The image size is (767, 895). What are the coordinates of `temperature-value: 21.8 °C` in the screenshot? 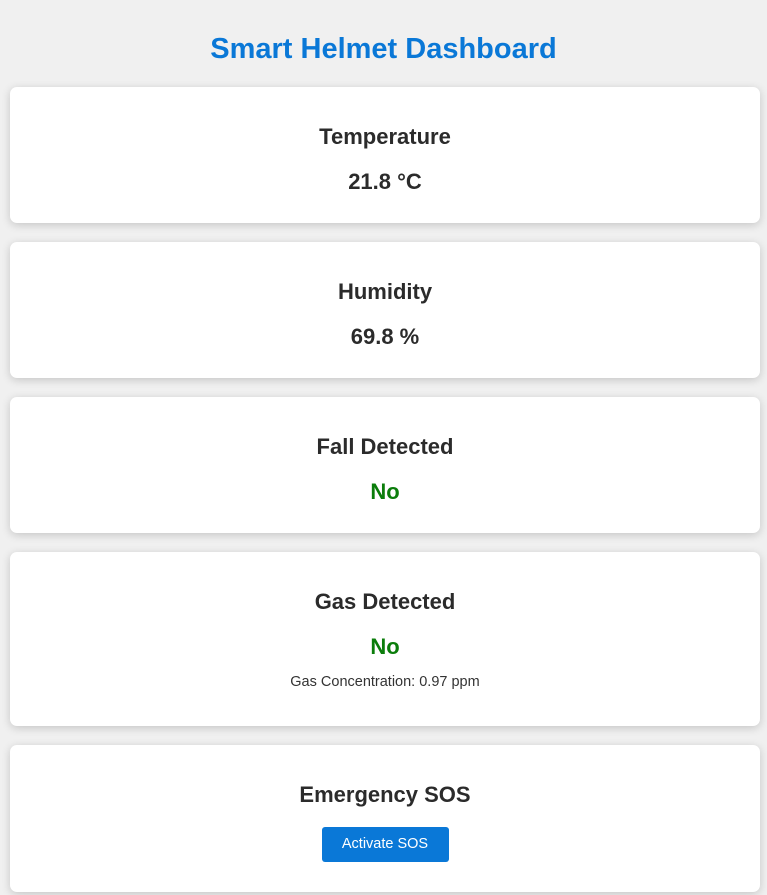 It's located at (385, 181).